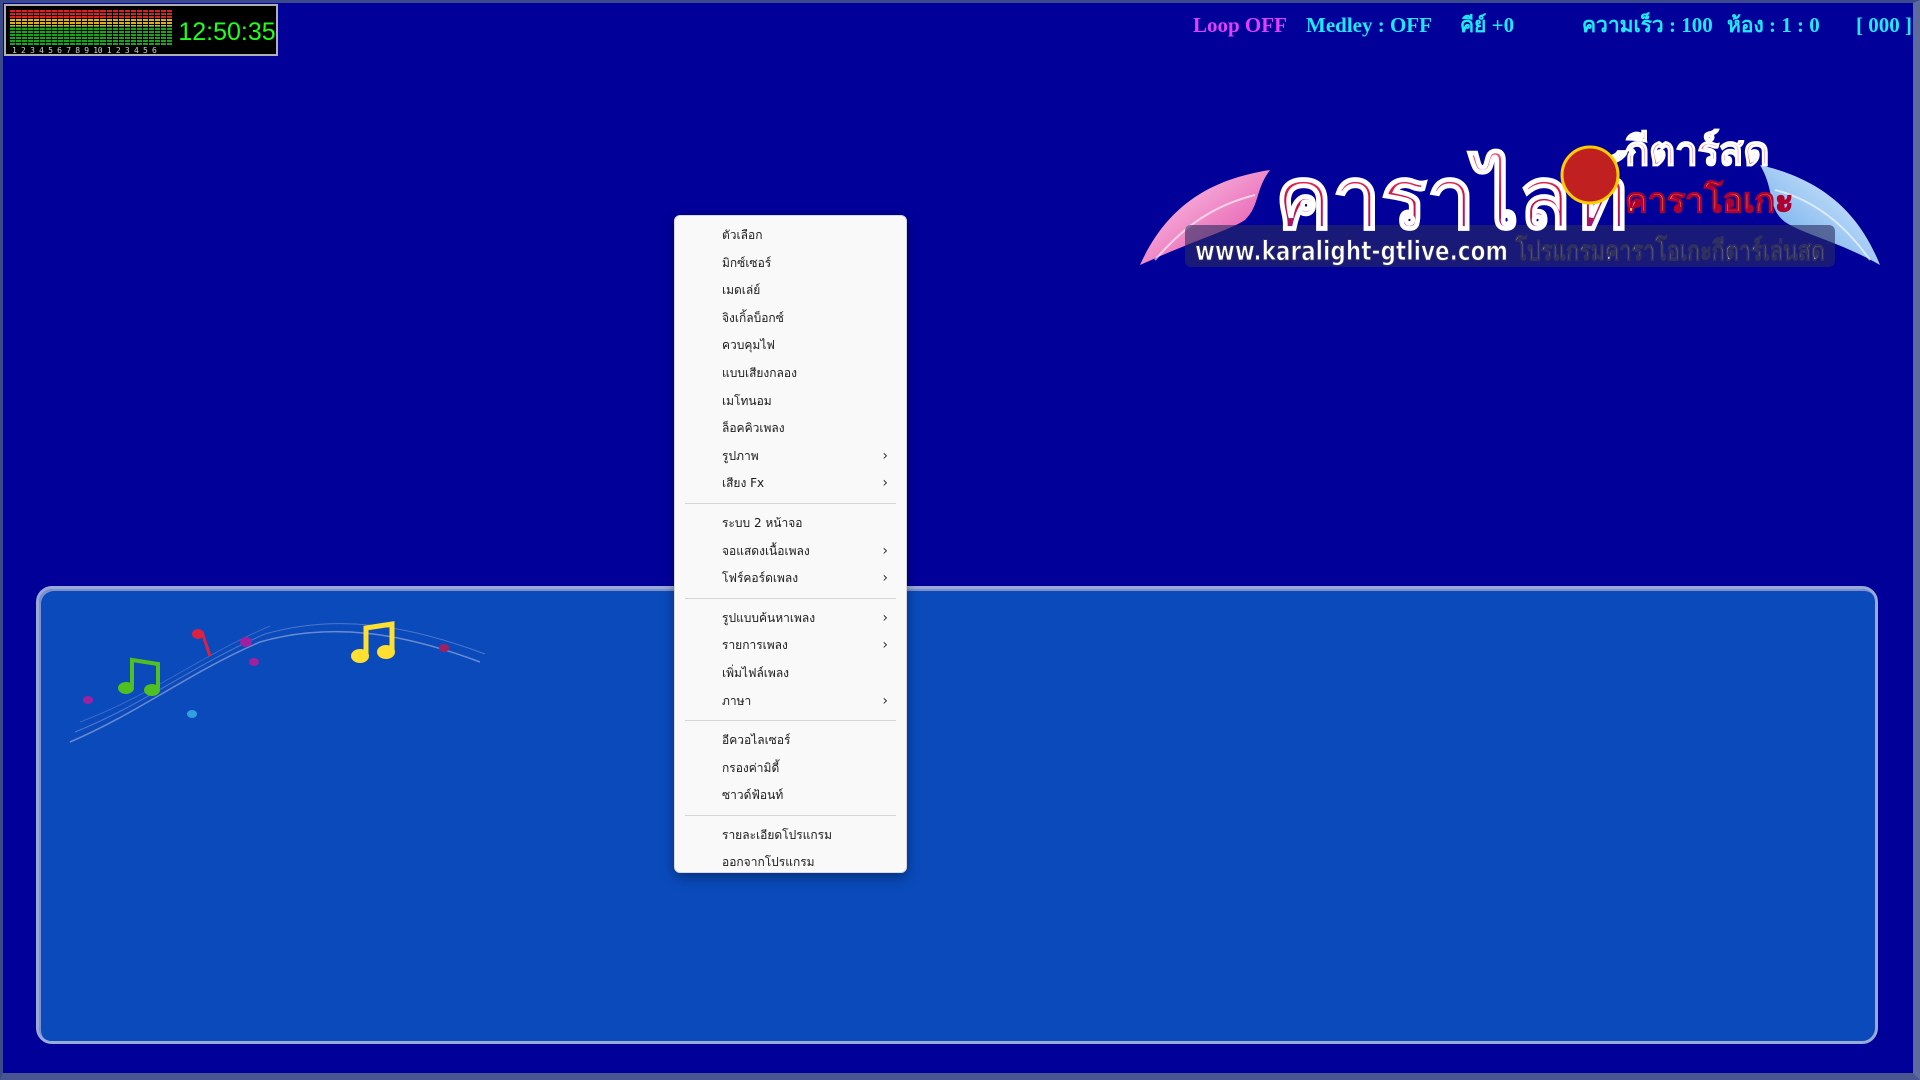  I want to click on loop-status: Loop OFF, so click(1240, 25).